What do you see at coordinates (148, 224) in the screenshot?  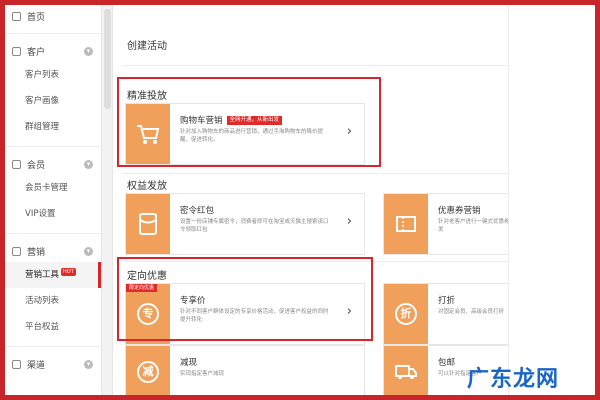 I see `envelope-icon` at bounding box center [148, 224].